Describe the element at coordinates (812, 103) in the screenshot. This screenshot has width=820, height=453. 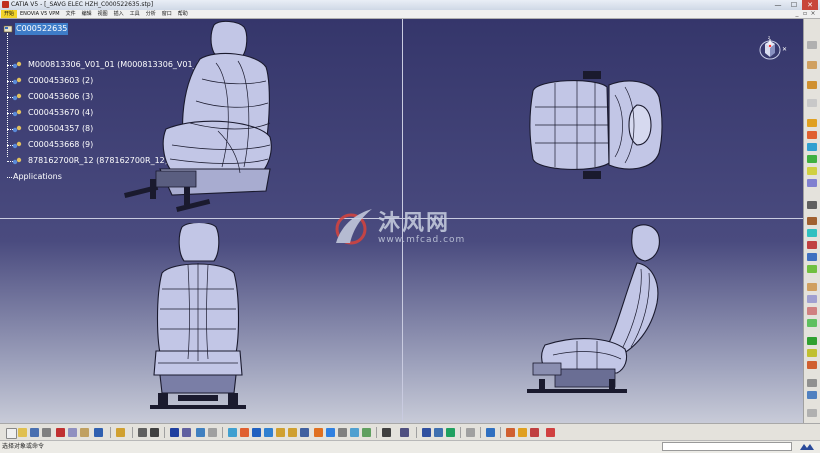
I see `gear-icon` at that location.